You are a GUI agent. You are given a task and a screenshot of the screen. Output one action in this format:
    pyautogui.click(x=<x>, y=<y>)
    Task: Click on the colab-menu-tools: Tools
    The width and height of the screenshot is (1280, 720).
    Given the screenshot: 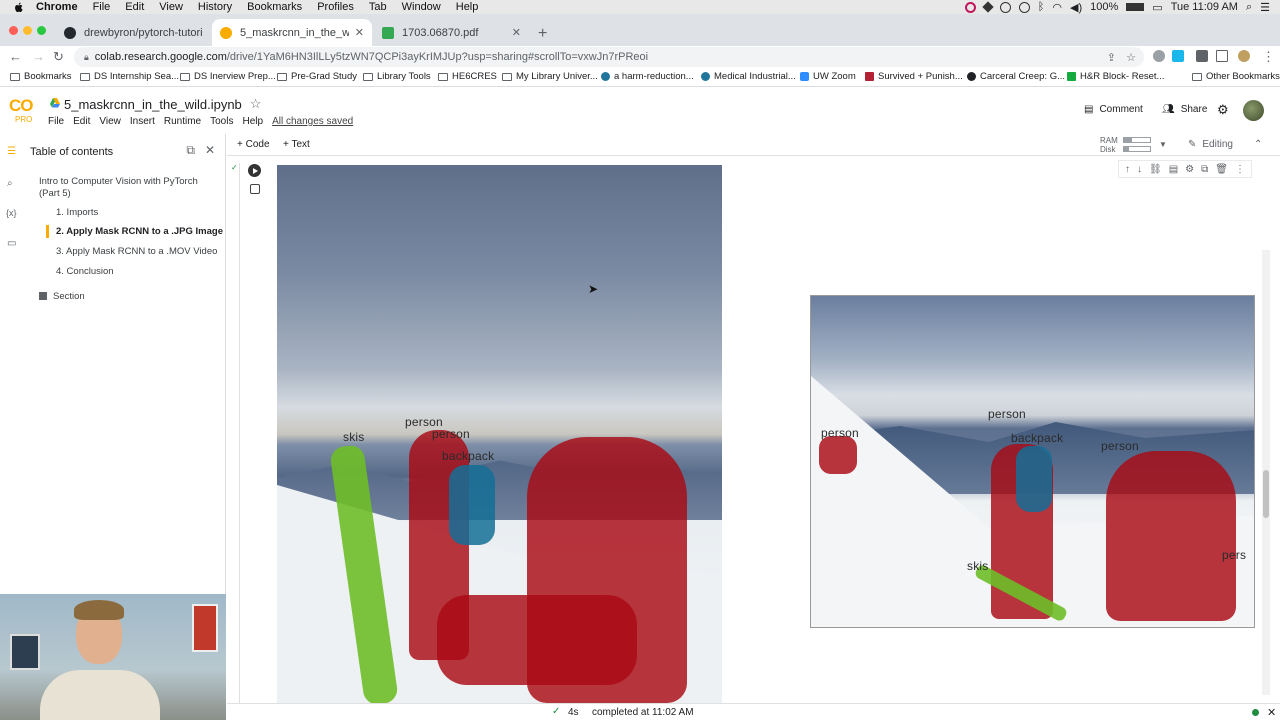 What is the action you would take?
    pyautogui.click(x=221, y=121)
    